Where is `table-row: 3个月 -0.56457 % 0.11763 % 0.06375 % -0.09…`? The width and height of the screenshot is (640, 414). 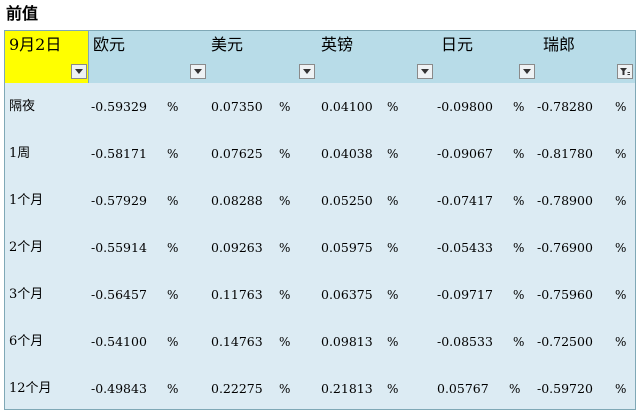
table-row: 3个月 -0.56457 % 0.11763 % 0.06375 % -0.09… is located at coordinates (320, 294).